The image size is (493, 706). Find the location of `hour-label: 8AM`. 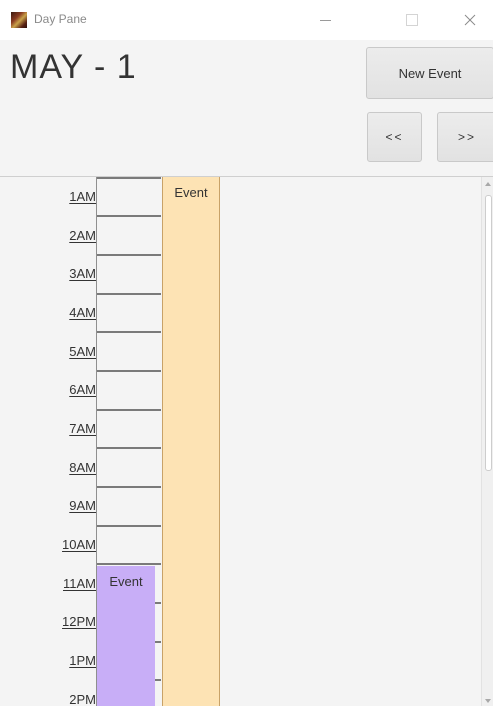

hour-label: 8AM is located at coordinates (82, 467).